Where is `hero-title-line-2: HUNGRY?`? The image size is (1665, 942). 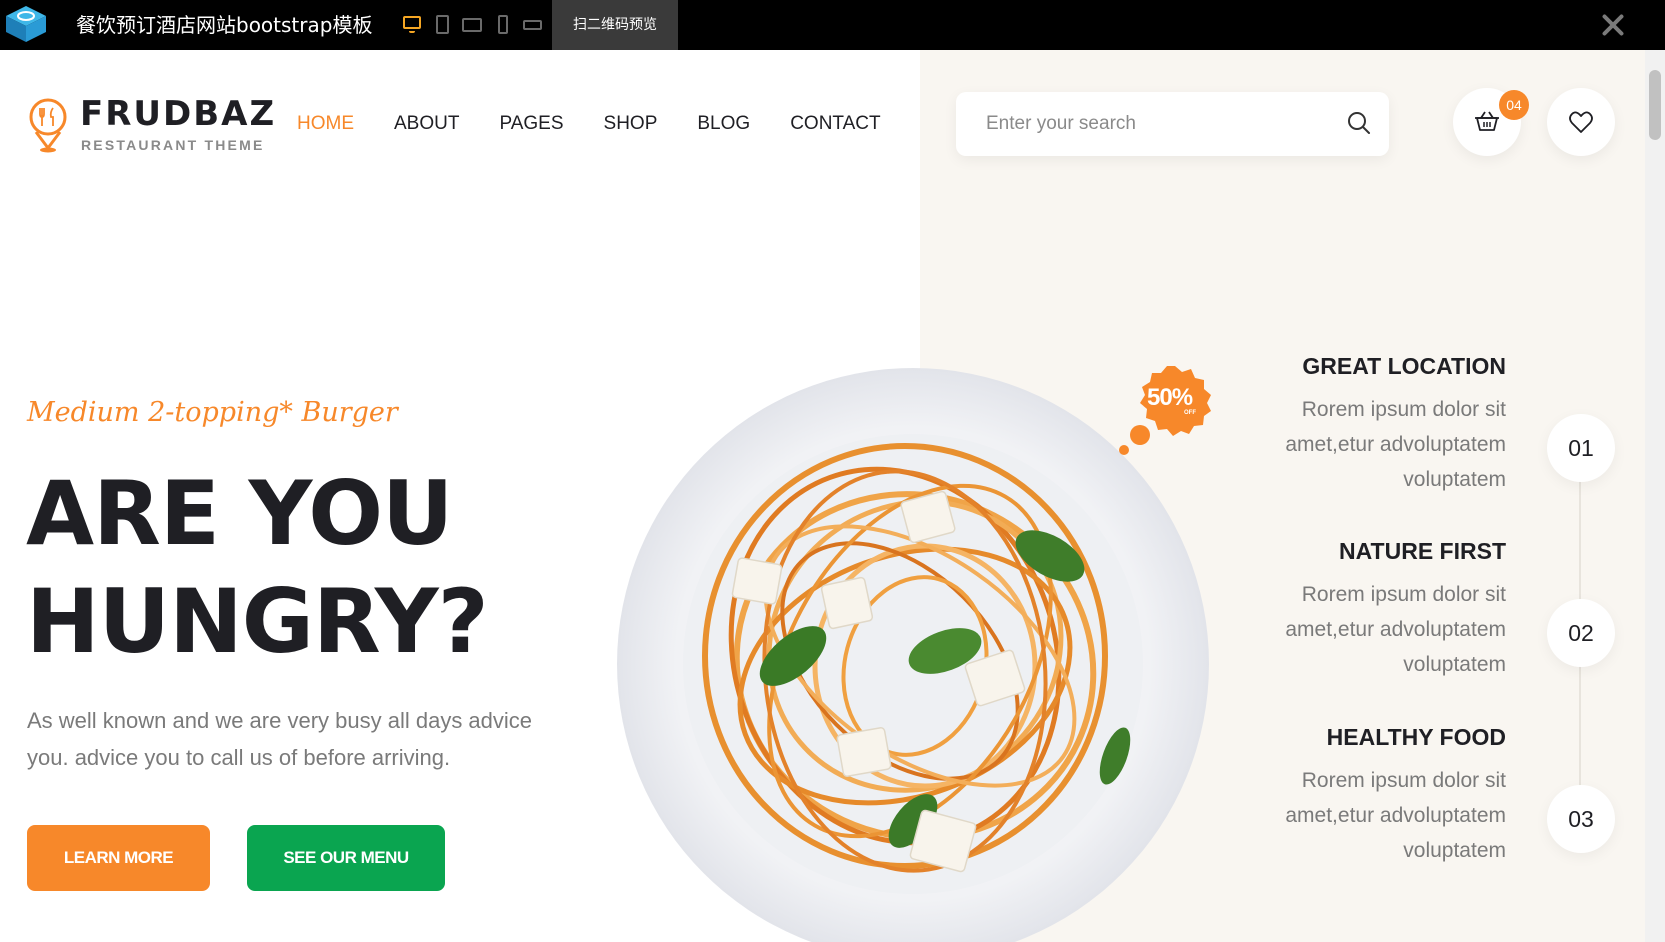 hero-title-line-2: HUNGRY? is located at coordinates (257, 621).